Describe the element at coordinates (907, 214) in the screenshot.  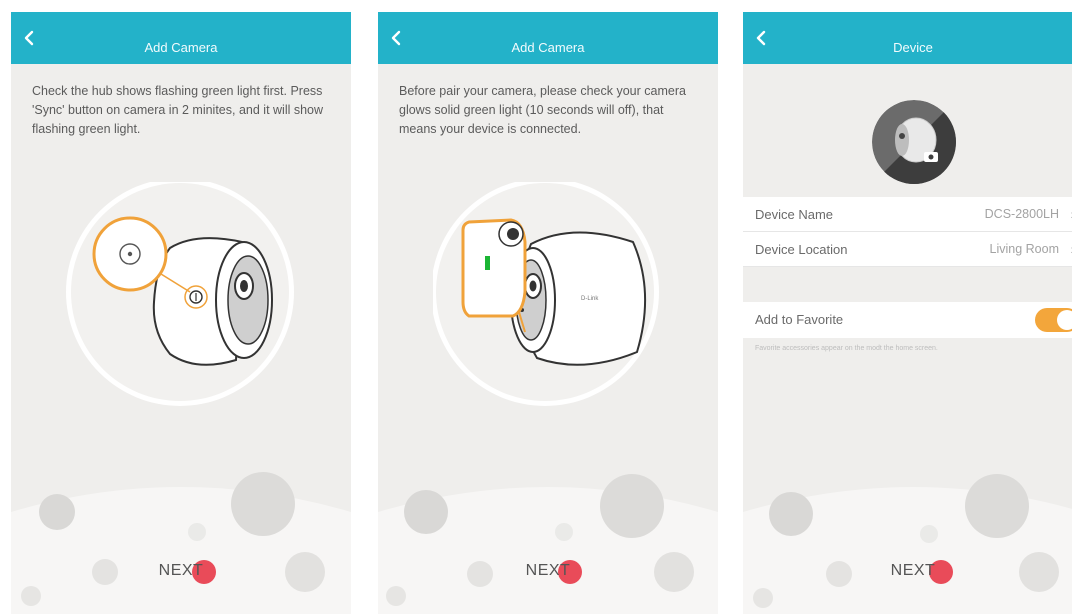
I see `device-name-row: Device Name DCS-2800LH ›` at that location.